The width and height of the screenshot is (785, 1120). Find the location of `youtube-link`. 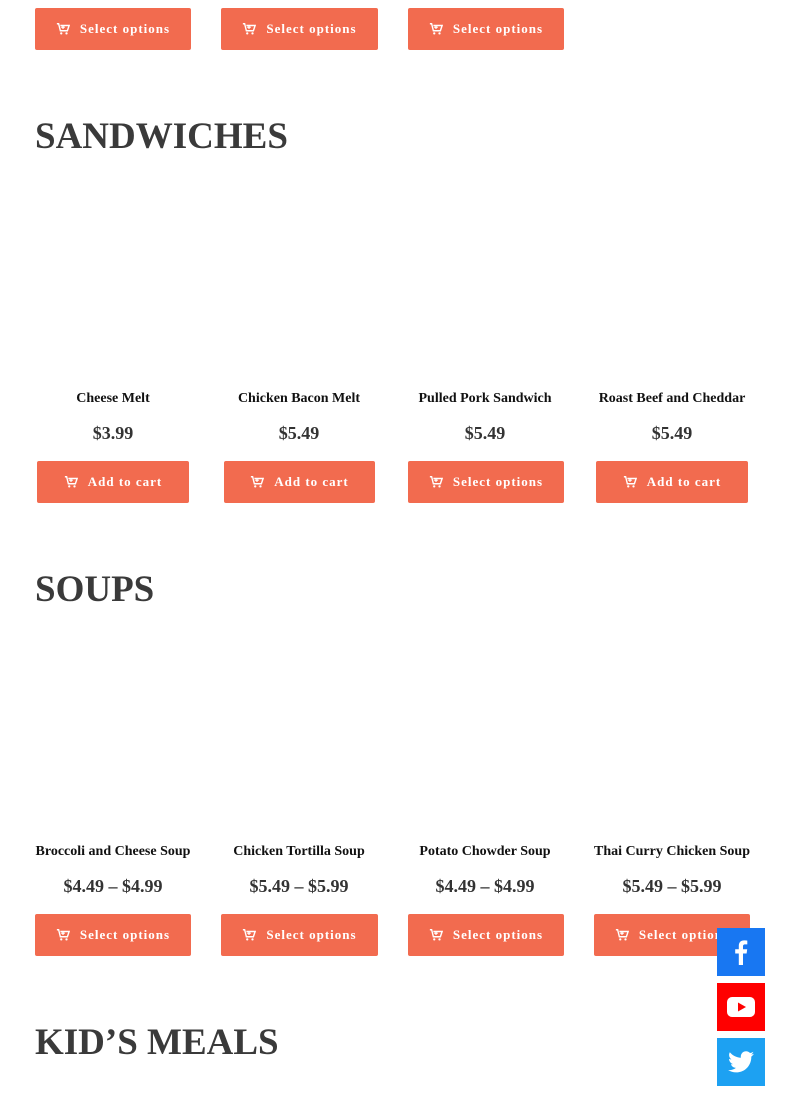

youtube-link is located at coordinates (741, 1007).